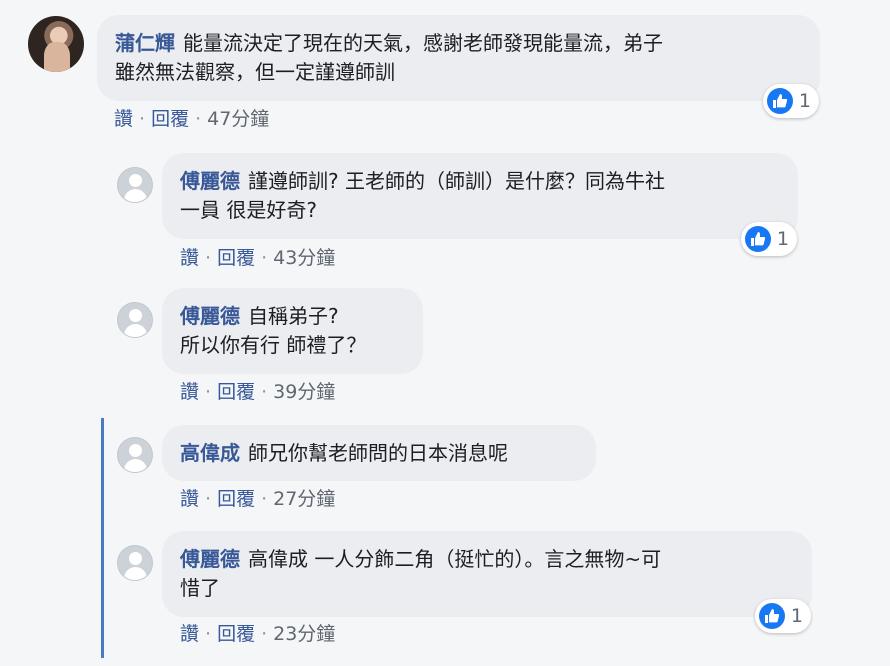  What do you see at coordinates (293, 316) in the screenshot?
I see `comment-text-line1: 自稱弟子?` at bounding box center [293, 316].